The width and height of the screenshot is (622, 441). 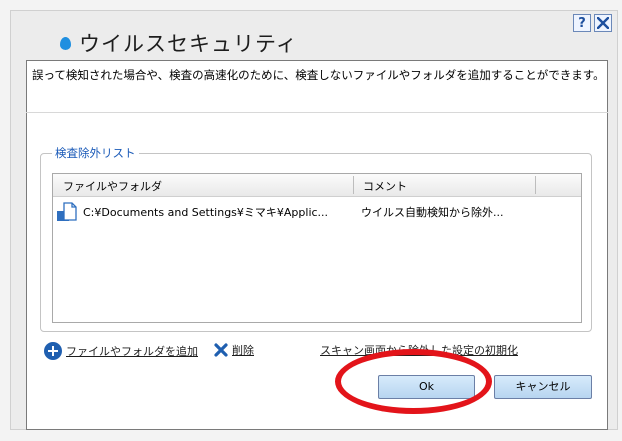 I want to click on help-button: ?, so click(x=582, y=23).